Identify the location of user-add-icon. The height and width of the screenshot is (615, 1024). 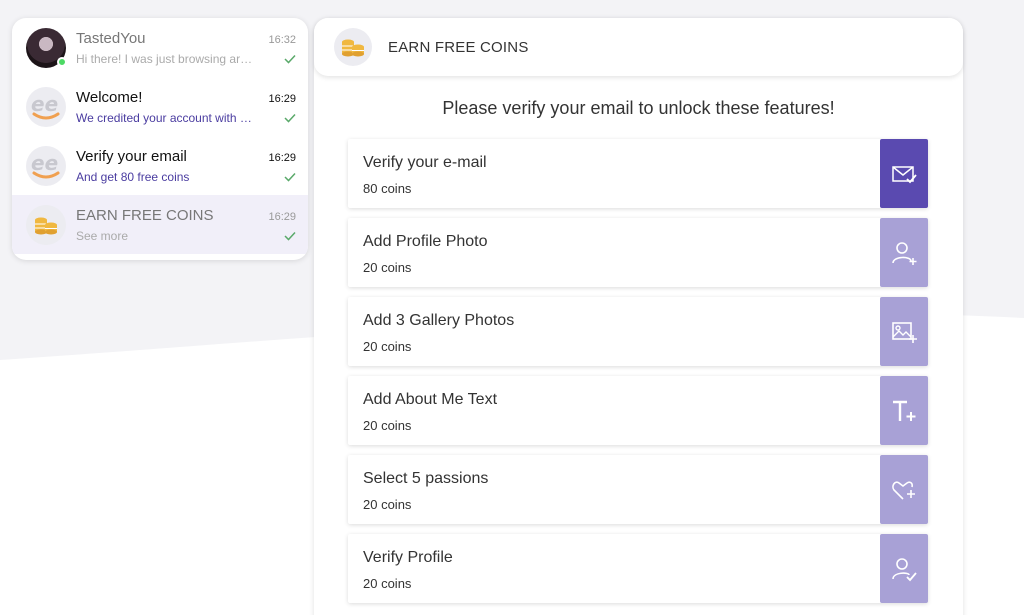
(904, 253).